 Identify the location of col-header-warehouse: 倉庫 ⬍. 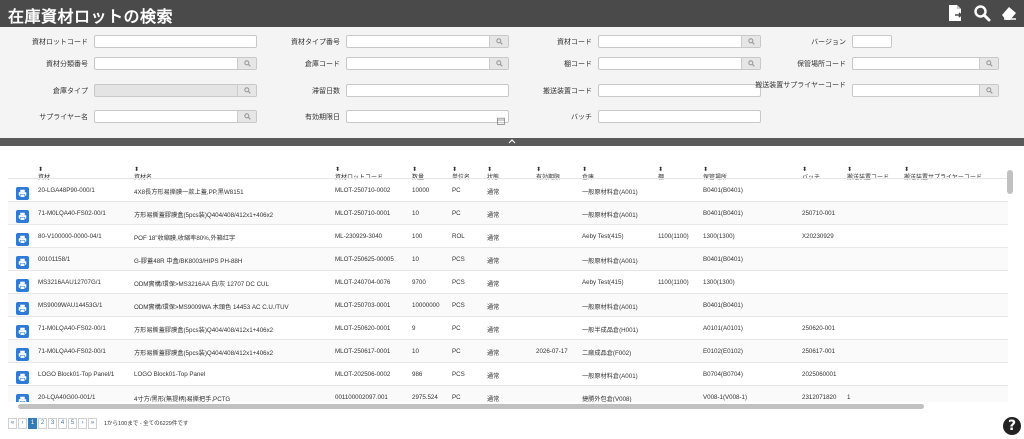
(588, 173).